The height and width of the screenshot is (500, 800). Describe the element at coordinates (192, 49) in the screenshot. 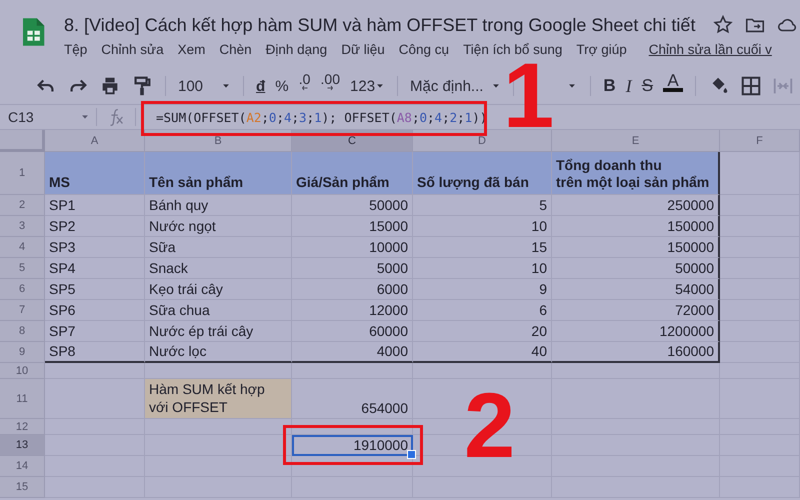

I see `menu-item: Xem` at that location.